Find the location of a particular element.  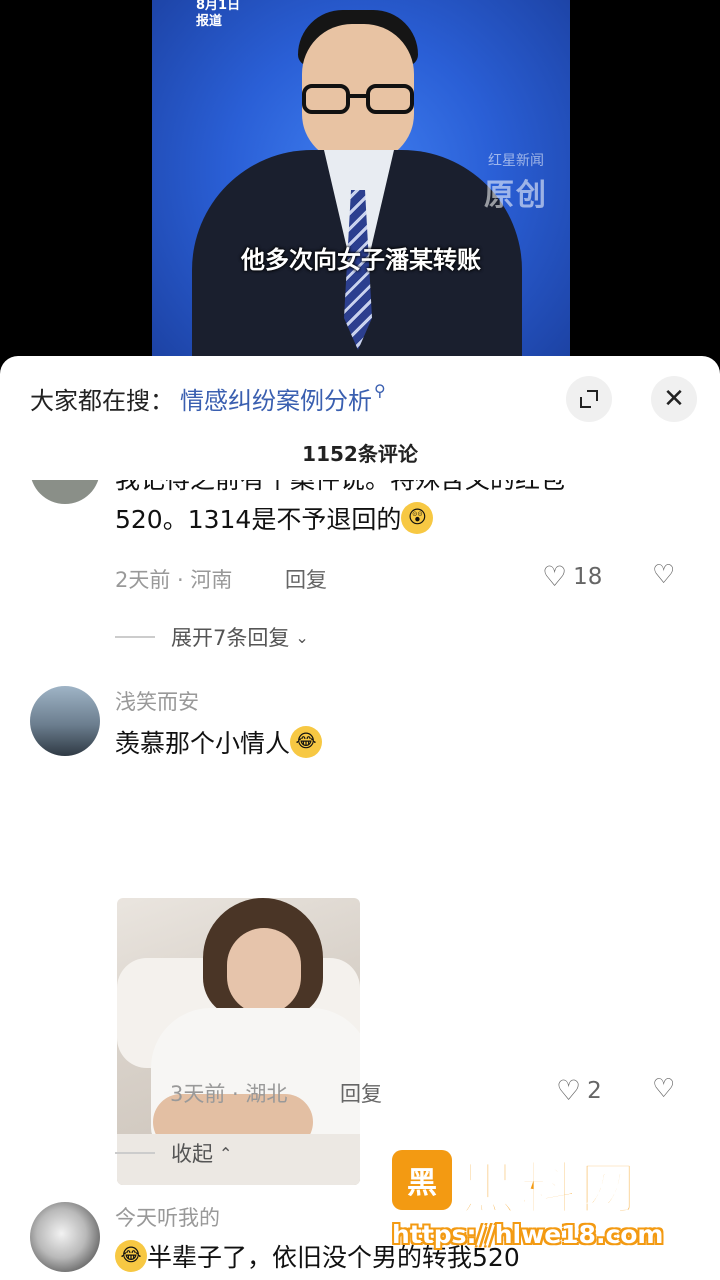

comment-text: 羡慕那个小情人 😂 is located at coordinates (219, 744).